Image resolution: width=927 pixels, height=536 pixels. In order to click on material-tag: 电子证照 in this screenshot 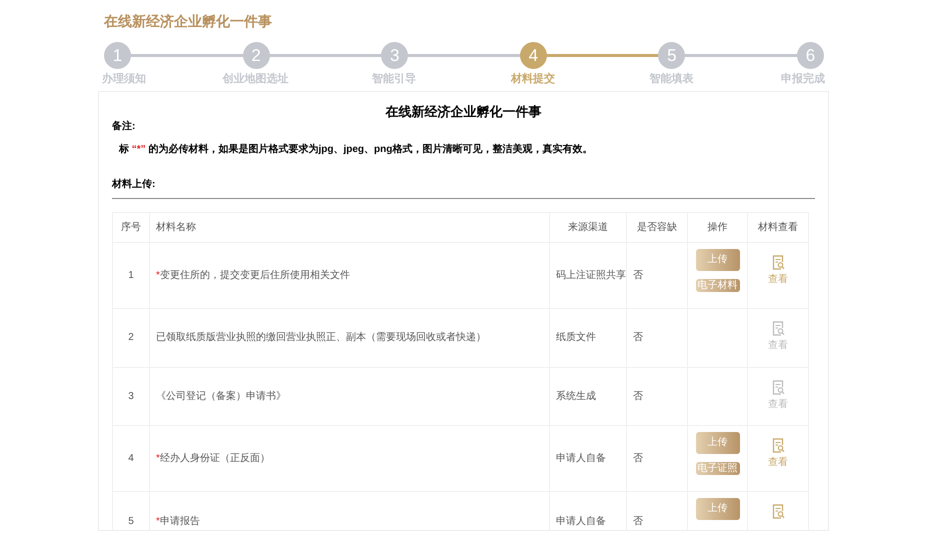, I will do `click(718, 468)`.